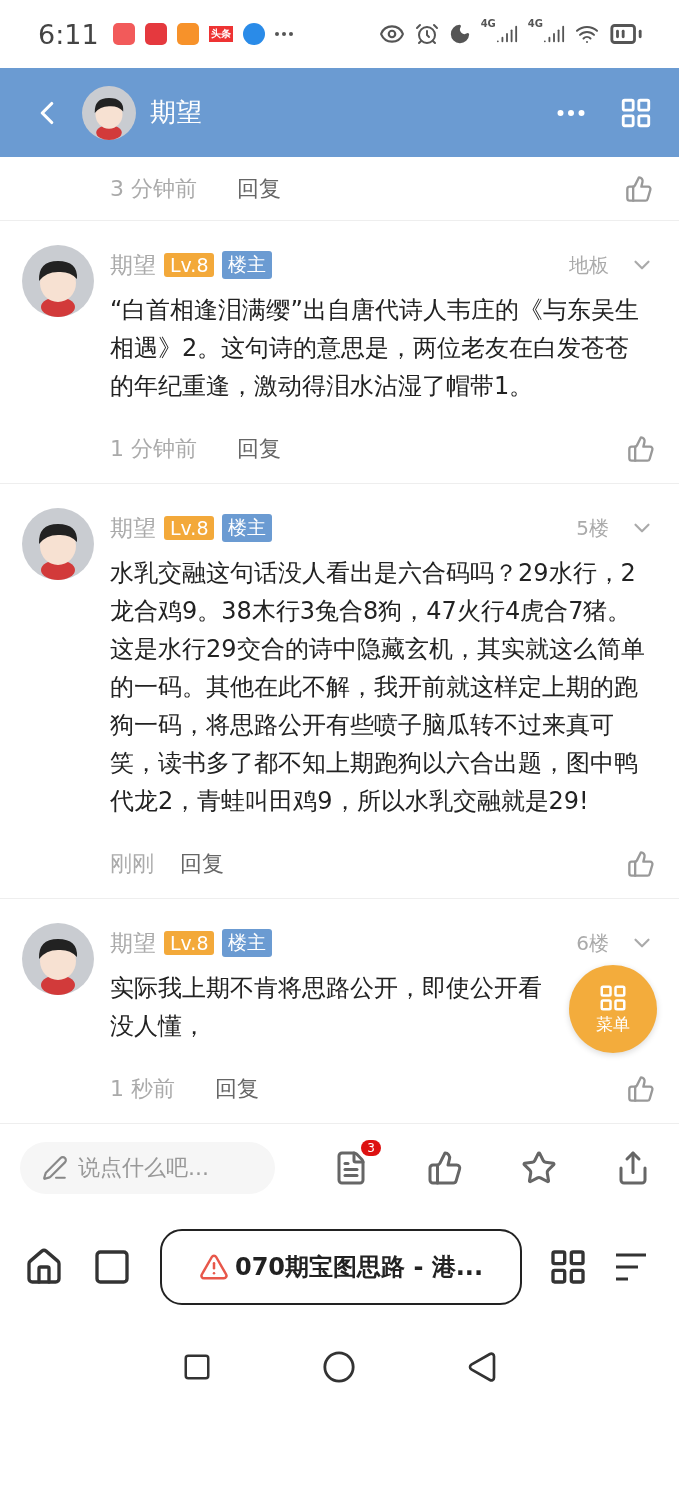 This screenshot has height=1500, width=679. Describe the element at coordinates (44, 1267) in the screenshot. I see `home-icon` at that location.